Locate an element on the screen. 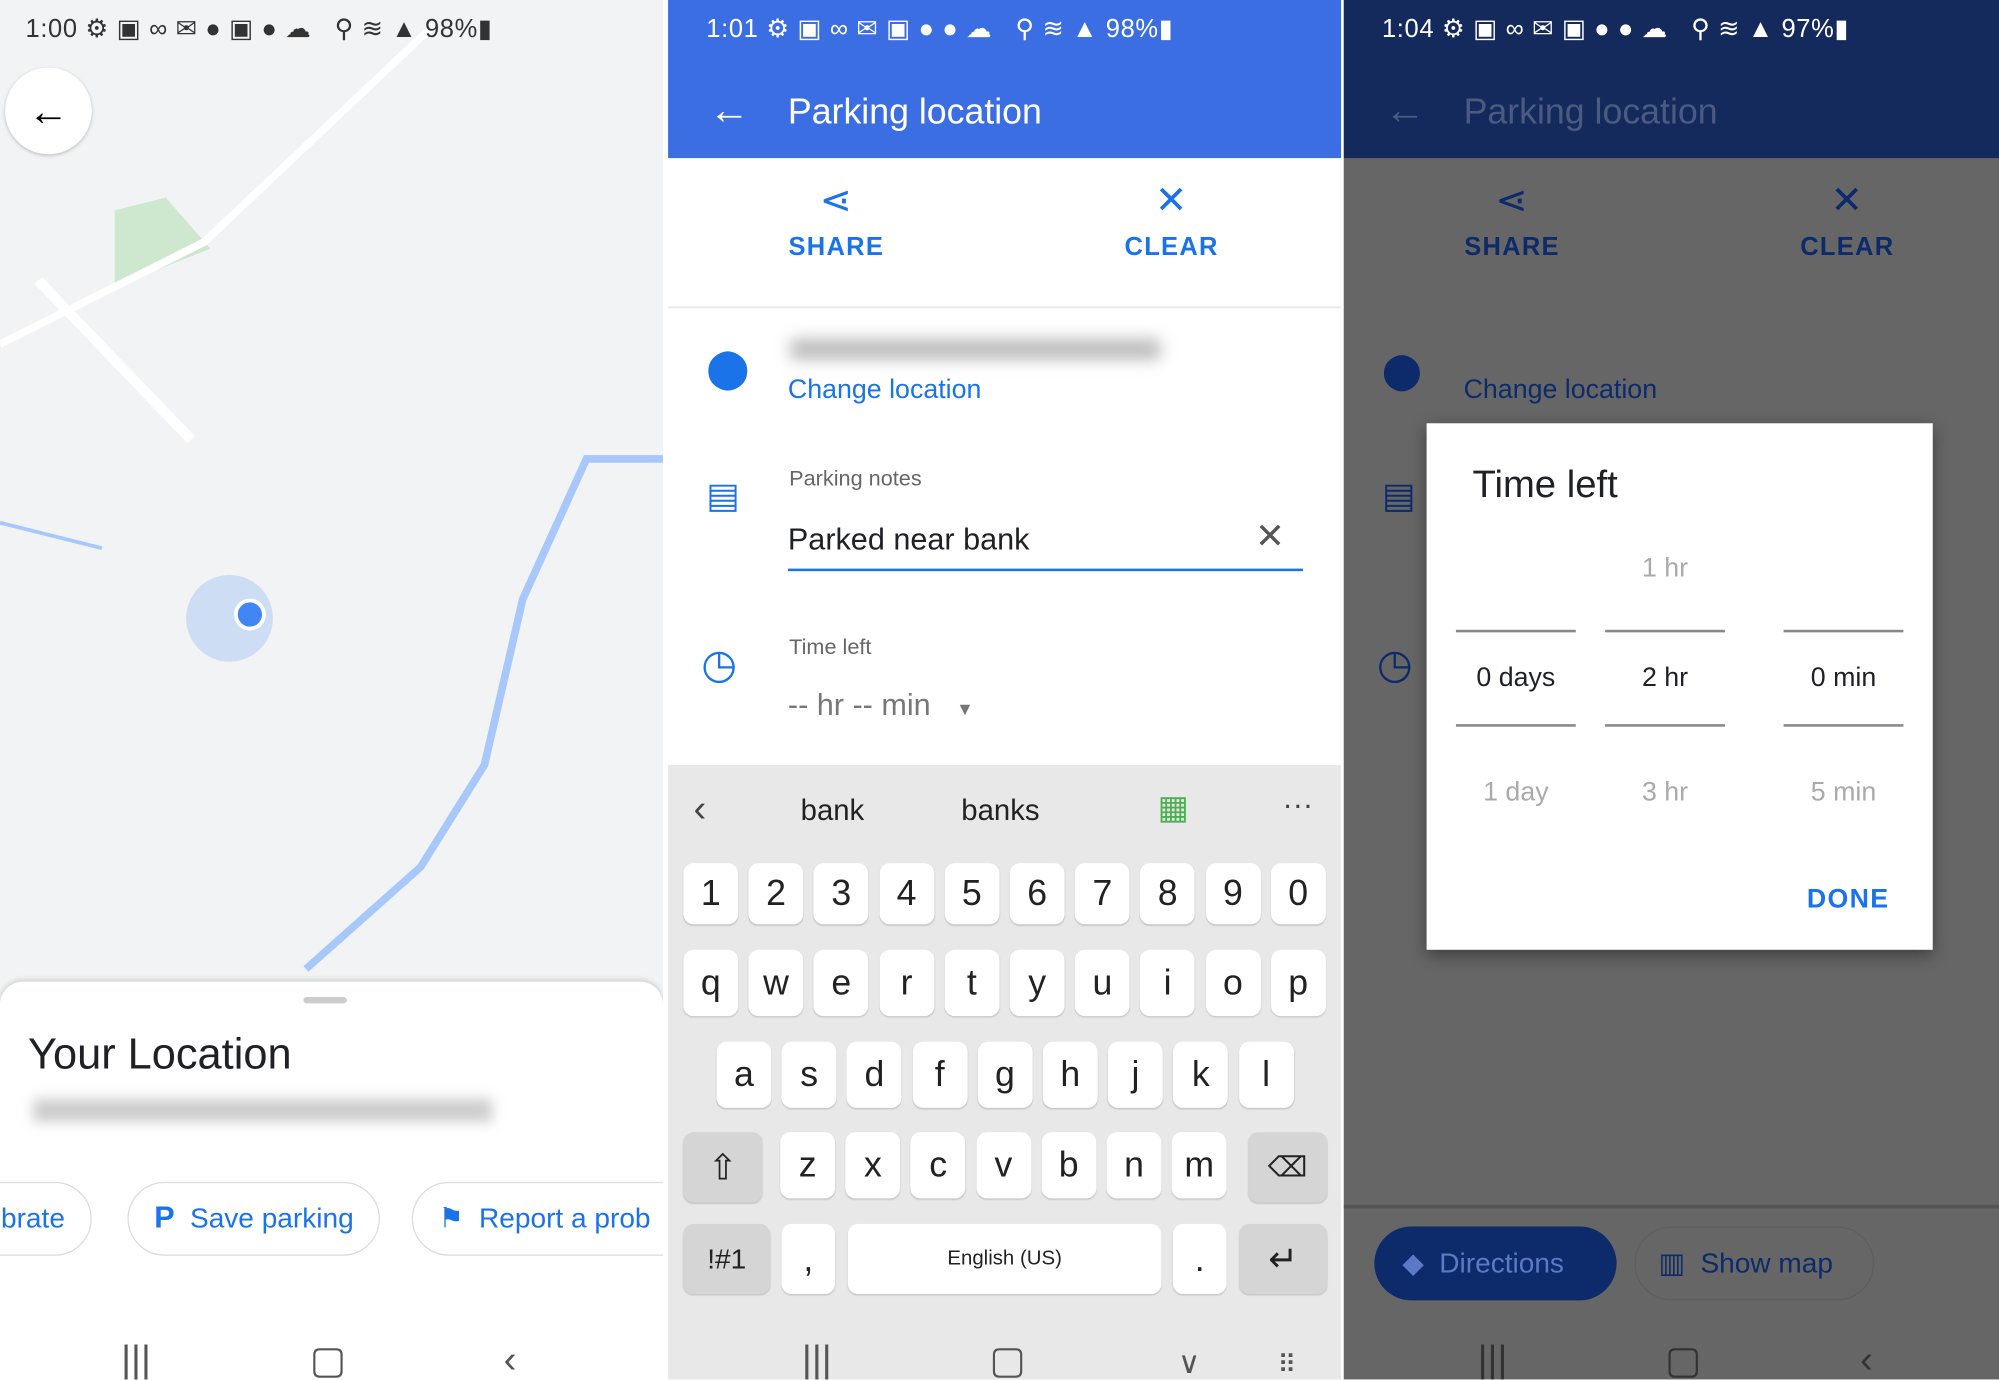  comma-key: , is located at coordinates (808, 1259).